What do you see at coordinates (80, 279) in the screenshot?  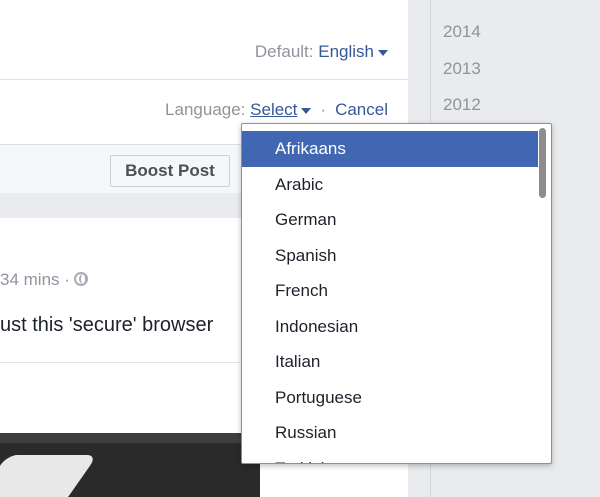 I see `globe-icon` at bounding box center [80, 279].